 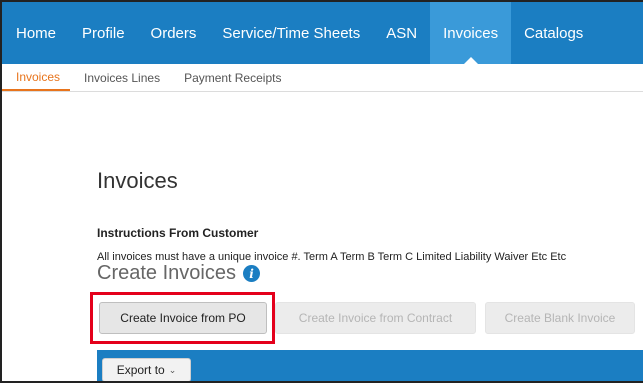 I want to click on export-to-button: Export to ⌄, so click(x=146, y=369).